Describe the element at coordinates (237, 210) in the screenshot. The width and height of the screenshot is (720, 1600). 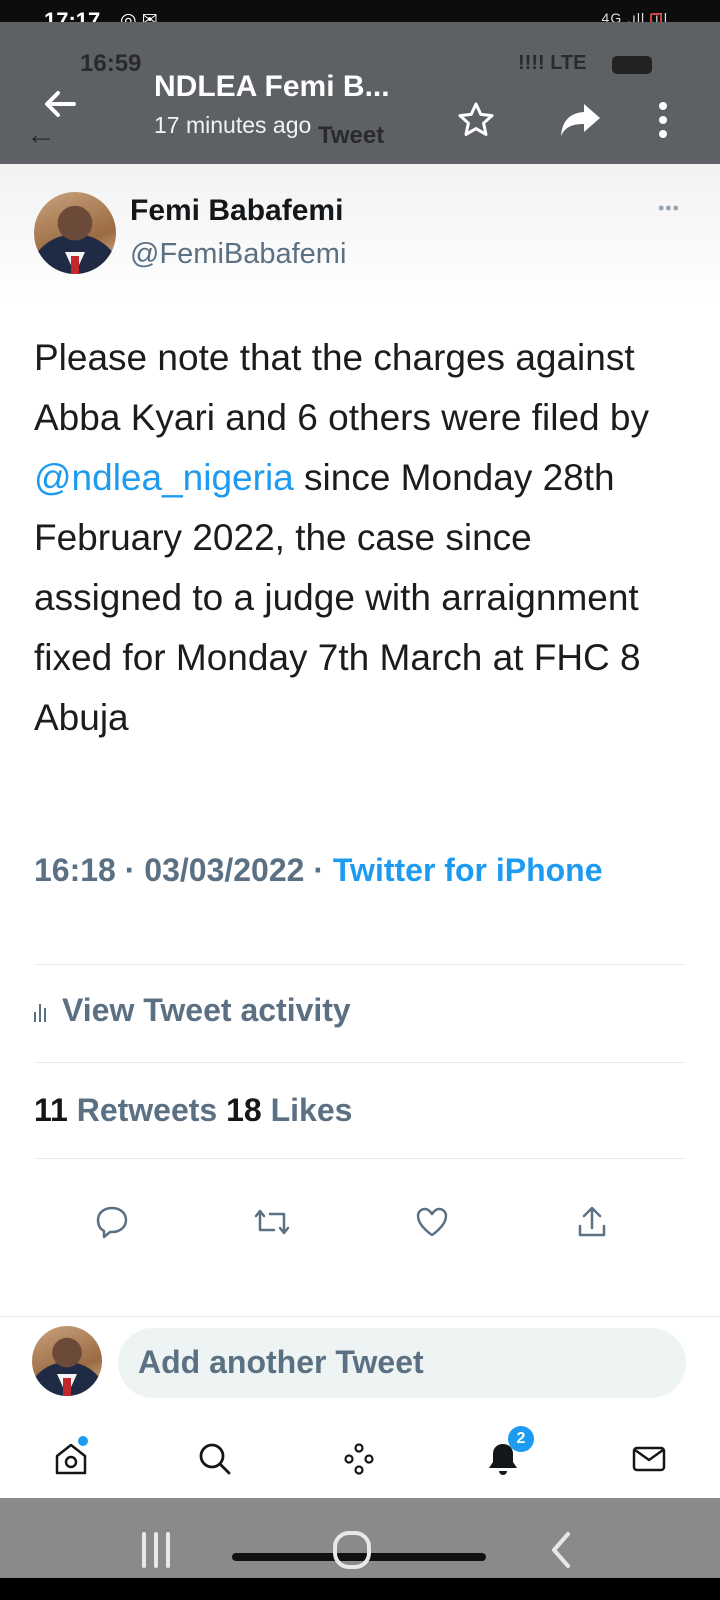
I see `author-name: Femi Babafemi` at that location.